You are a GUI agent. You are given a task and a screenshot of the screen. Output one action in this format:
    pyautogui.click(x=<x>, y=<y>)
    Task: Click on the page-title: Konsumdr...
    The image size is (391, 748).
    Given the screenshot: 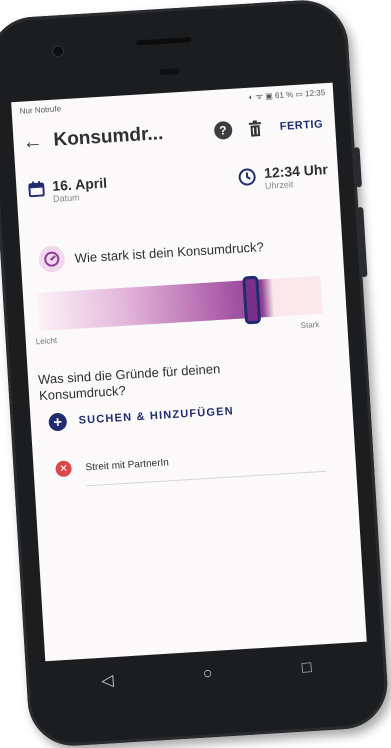 What is the action you would take?
    pyautogui.click(x=108, y=137)
    